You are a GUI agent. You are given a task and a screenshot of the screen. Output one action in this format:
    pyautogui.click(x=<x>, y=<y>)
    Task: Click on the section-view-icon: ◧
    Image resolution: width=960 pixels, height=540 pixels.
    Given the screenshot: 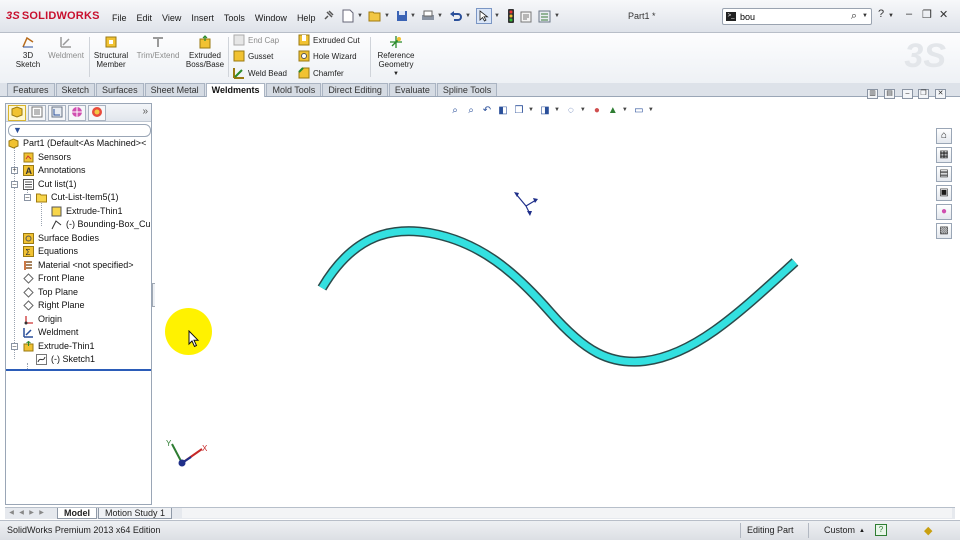 What is the action you would take?
    pyautogui.click(x=503, y=110)
    